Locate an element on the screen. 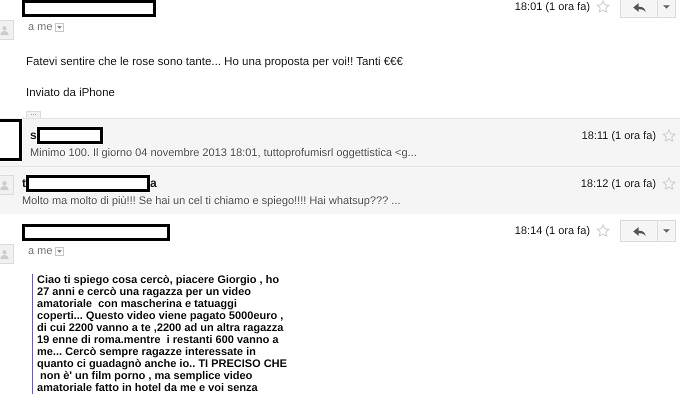 Image resolution: width=680 pixels, height=400 pixels. quote-line: 19 enne di roma.mentre i restanti 600 vanno a is located at coordinates (158, 340).